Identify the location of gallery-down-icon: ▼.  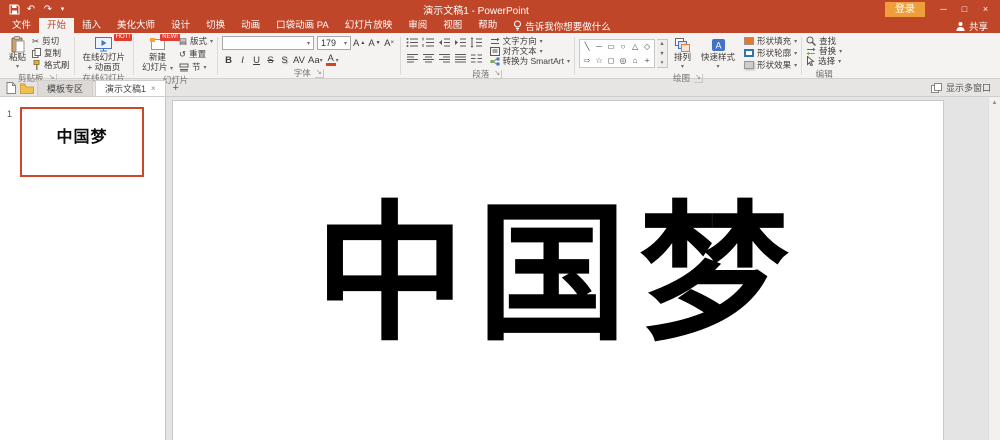
(661, 54).